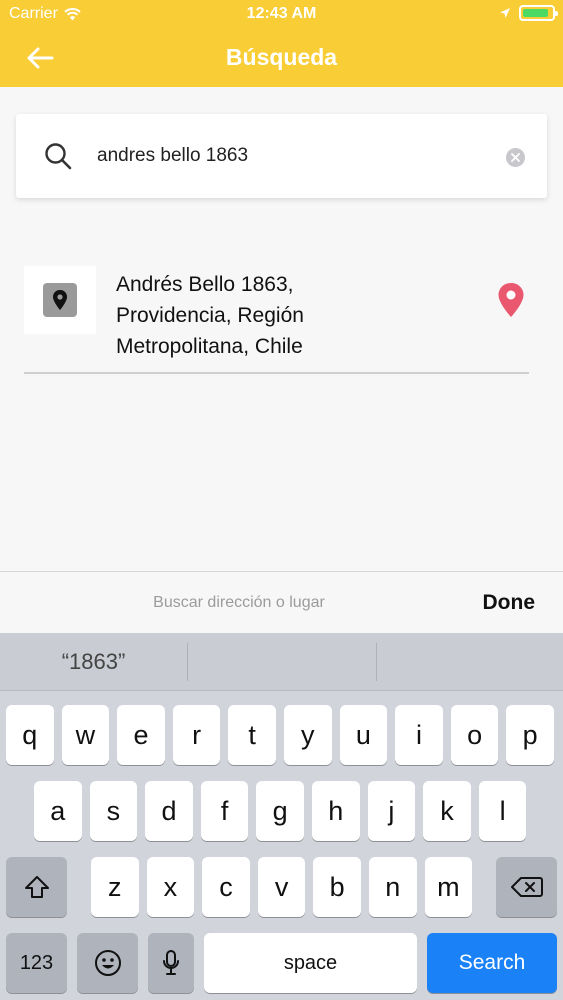 This screenshot has width=563, height=1000. What do you see at coordinates (205, 284) in the screenshot?
I see `address-line-1: Andrés Bello 1863,` at bounding box center [205, 284].